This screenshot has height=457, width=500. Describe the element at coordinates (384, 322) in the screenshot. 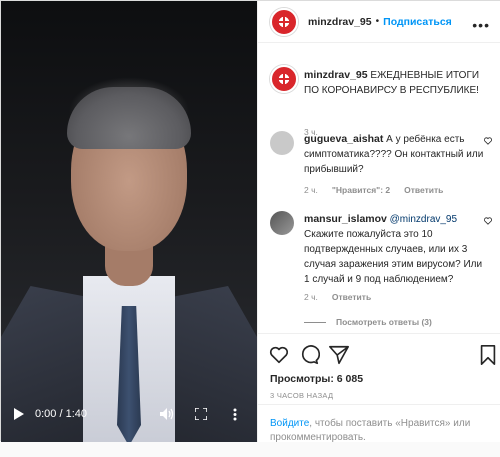

I see `view-replies-label: Посмотреть ответы (3)` at that location.